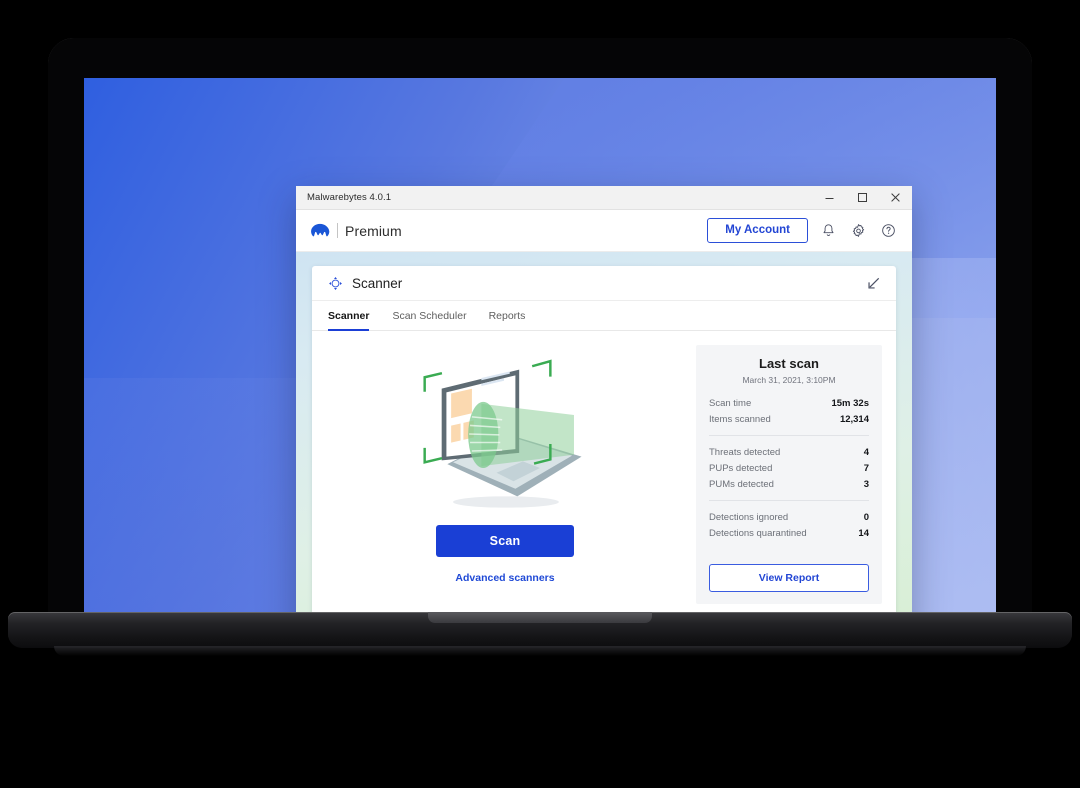 The width and height of the screenshot is (1080, 788). What do you see at coordinates (789, 484) in the screenshot?
I see `stat-row: PUMs detected 3` at bounding box center [789, 484].